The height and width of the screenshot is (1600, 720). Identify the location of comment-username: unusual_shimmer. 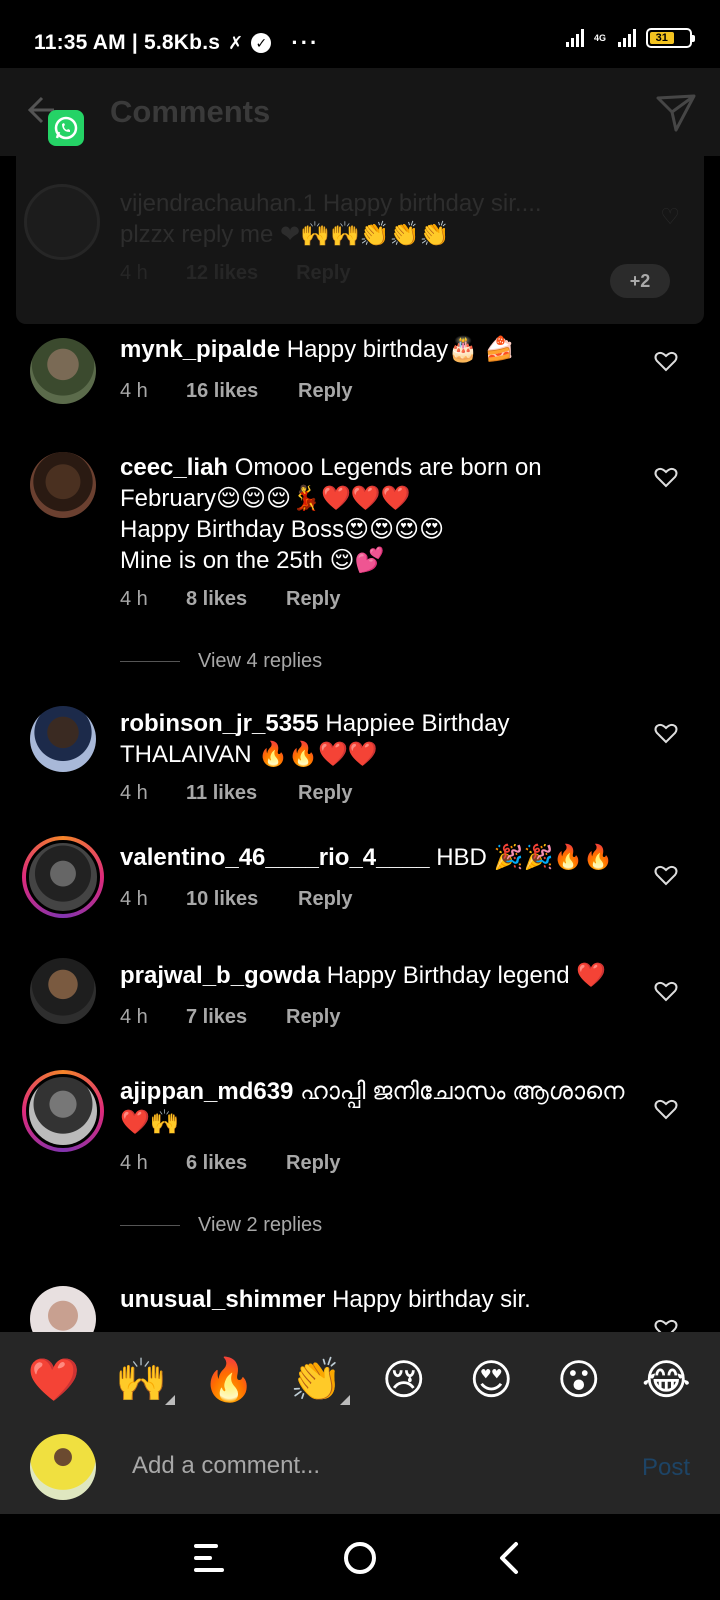
(222, 1299).